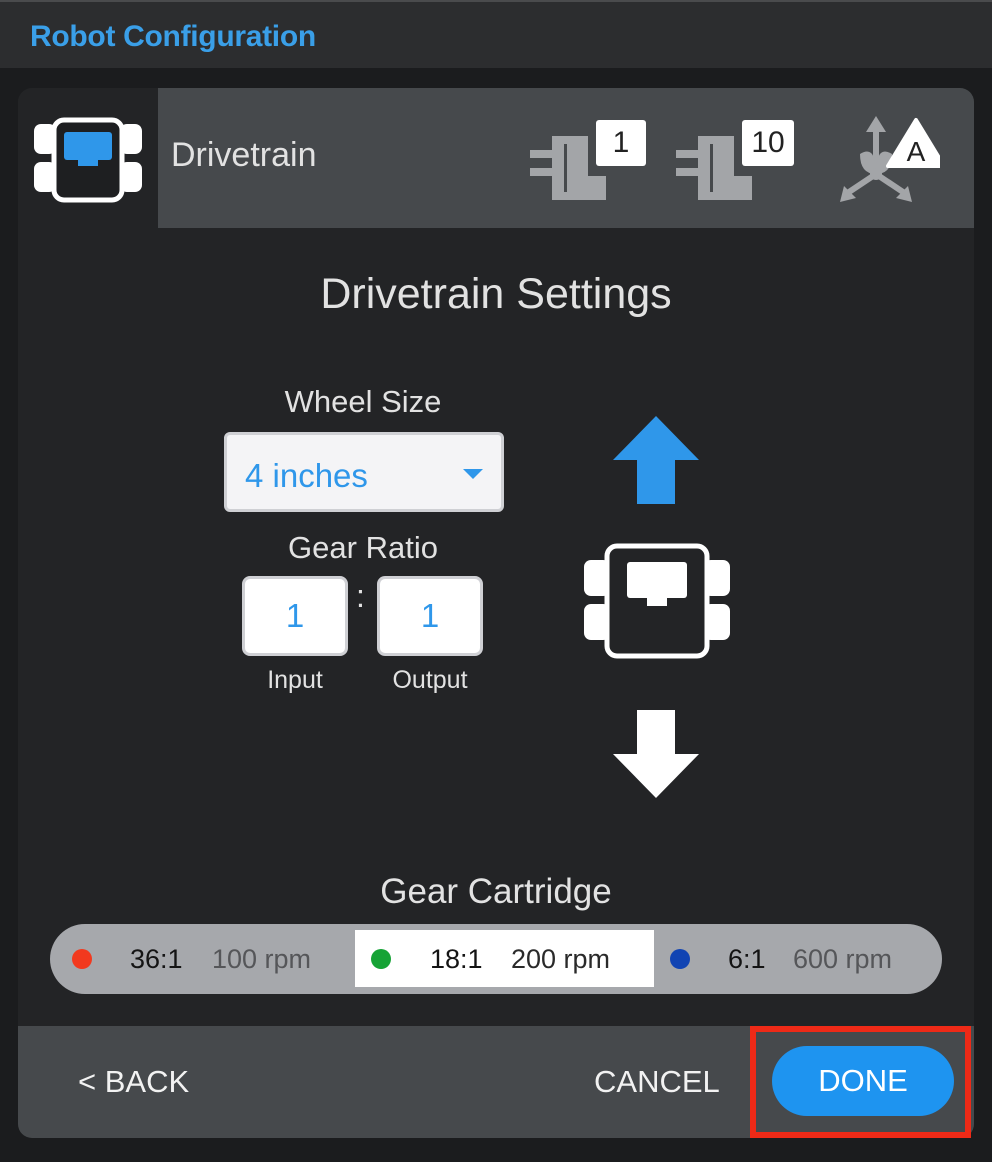  I want to click on cartridge-option-6-1: 6:1 600 rpm, so click(798, 959).